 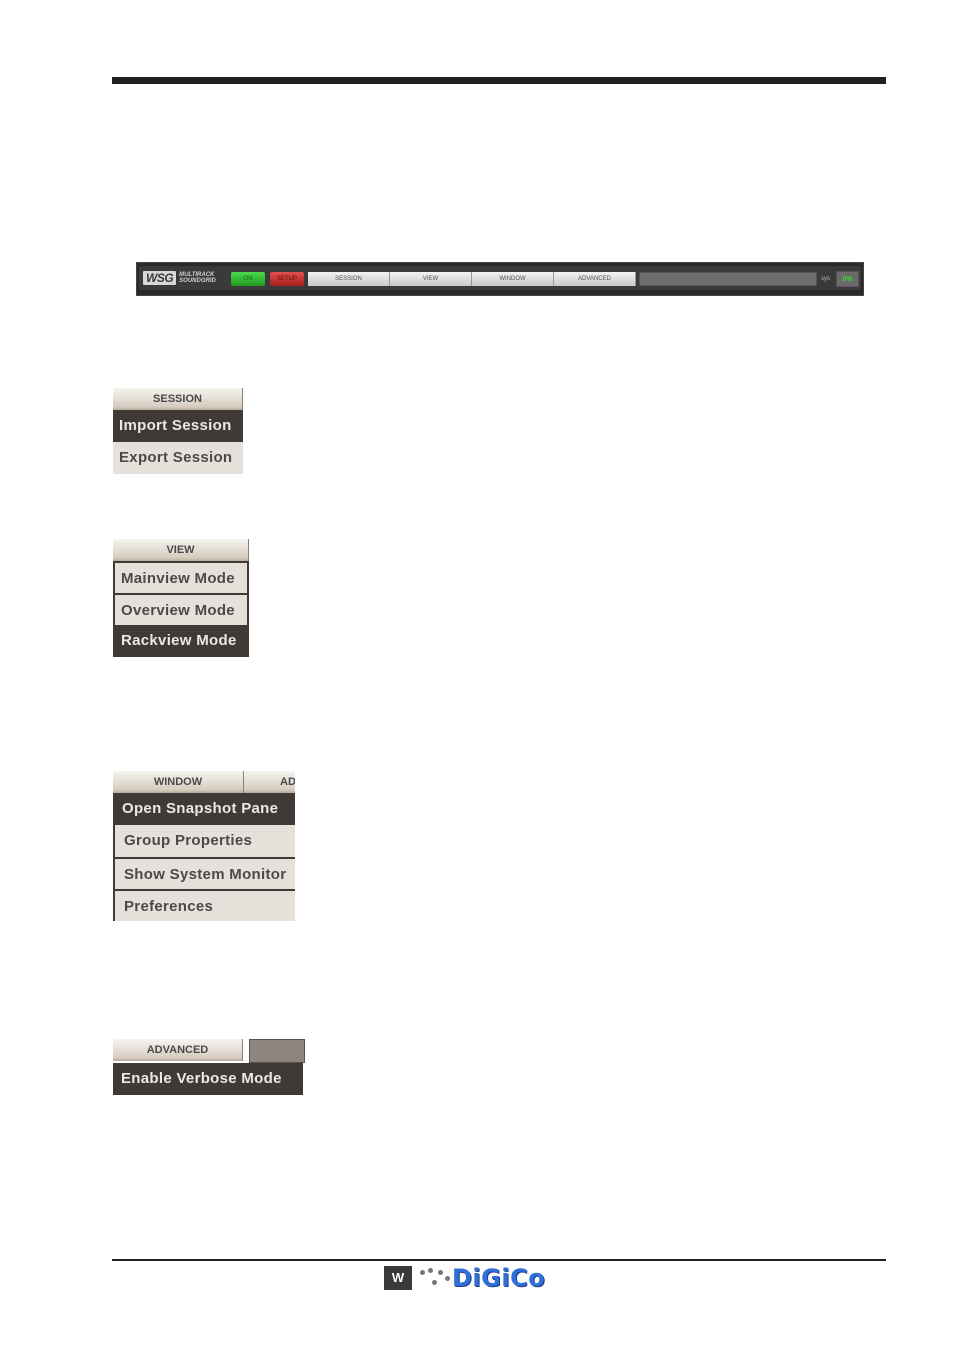 What do you see at coordinates (208, 1079) in the screenshot?
I see `menu-item-enable-verbose-mode: Enable Verbose Mode` at bounding box center [208, 1079].